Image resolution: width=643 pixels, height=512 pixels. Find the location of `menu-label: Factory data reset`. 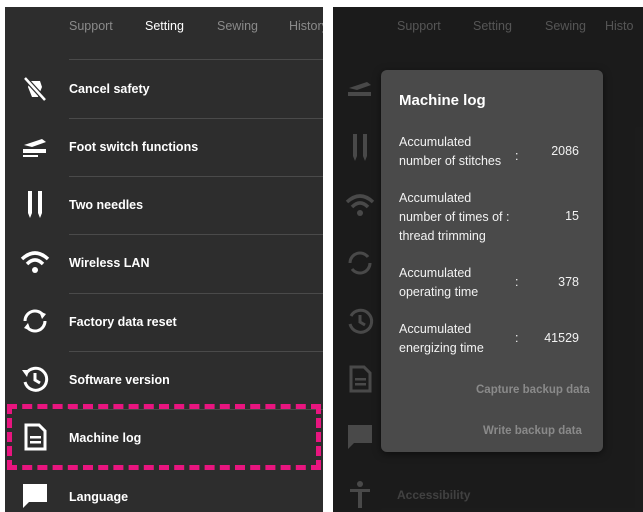

menu-label: Factory data reset is located at coordinates (123, 322).